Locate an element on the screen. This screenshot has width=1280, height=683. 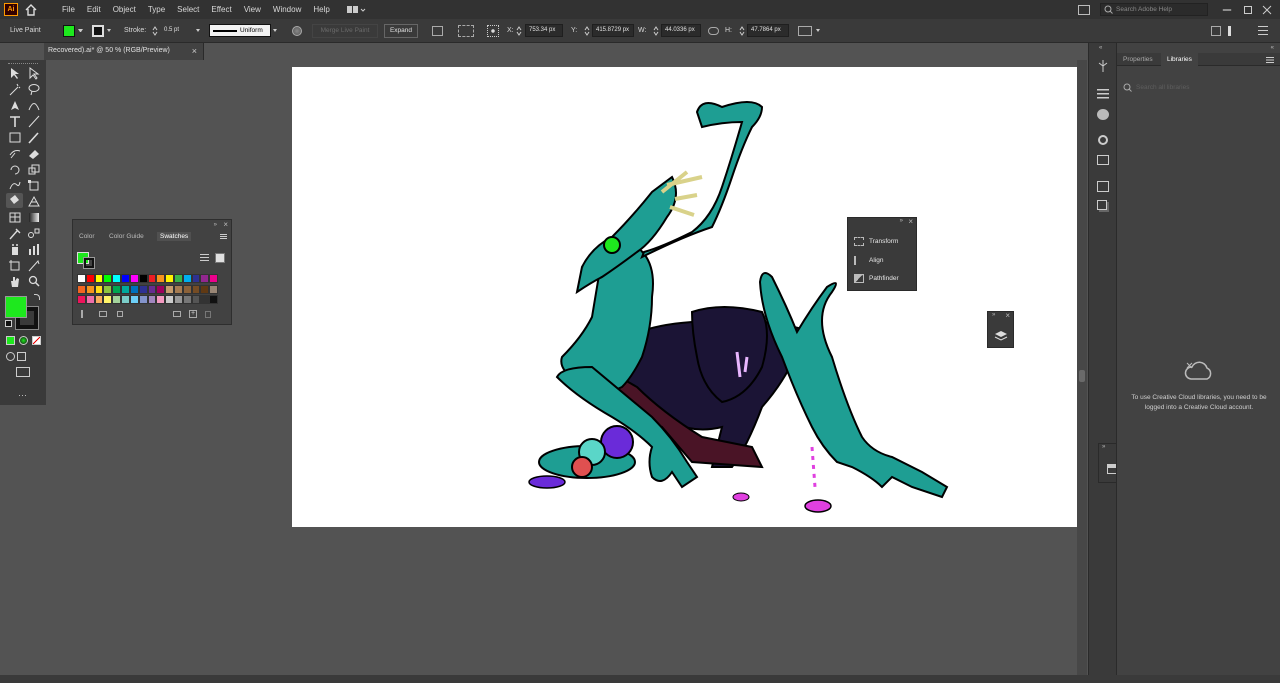
gradient-mode-icon is located at coordinates (23, 340).